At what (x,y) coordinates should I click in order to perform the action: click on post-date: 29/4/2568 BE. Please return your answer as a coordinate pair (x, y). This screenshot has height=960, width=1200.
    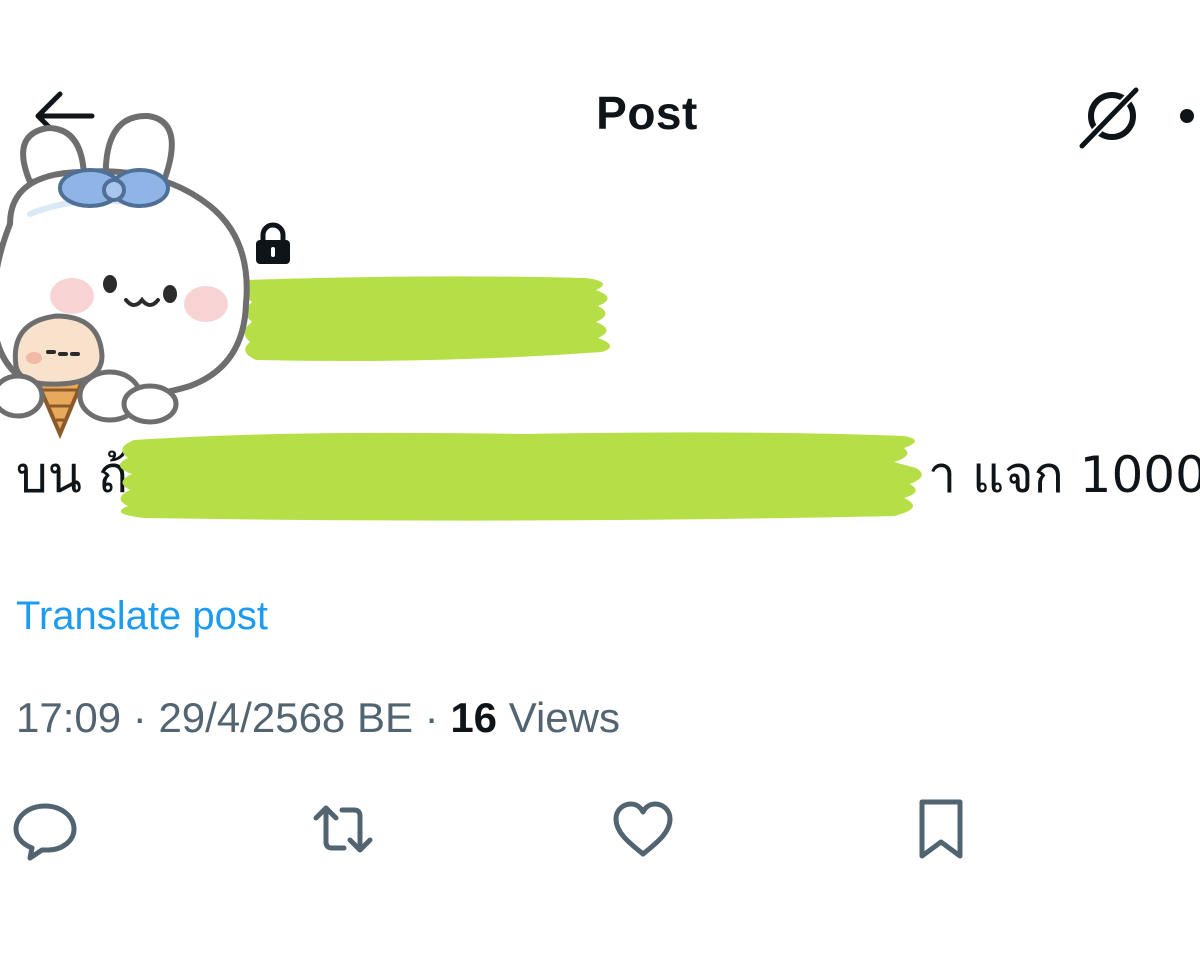
    Looking at the image, I should click on (285, 717).